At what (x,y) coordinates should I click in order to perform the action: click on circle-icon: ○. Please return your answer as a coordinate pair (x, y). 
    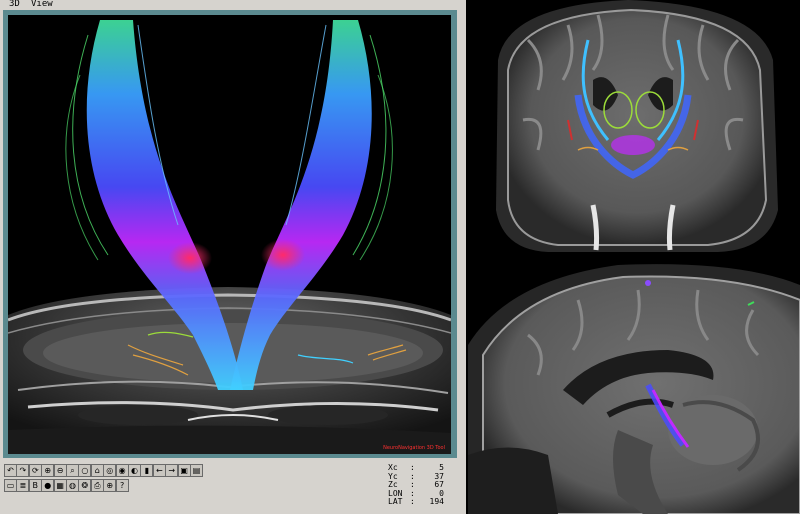
    Looking at the image, I should click on (85, 470).